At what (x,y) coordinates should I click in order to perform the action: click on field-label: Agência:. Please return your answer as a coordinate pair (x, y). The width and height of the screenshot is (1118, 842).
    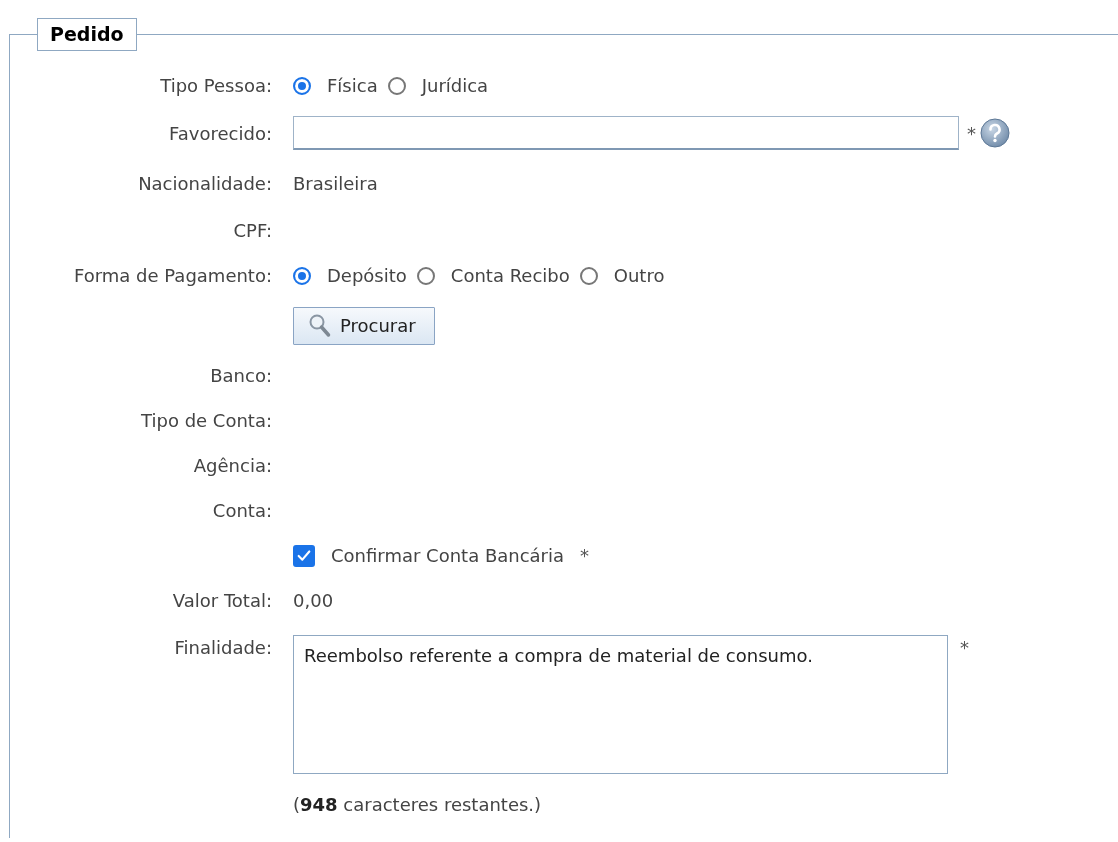
    Looking at the image, I should click on (232, 465).